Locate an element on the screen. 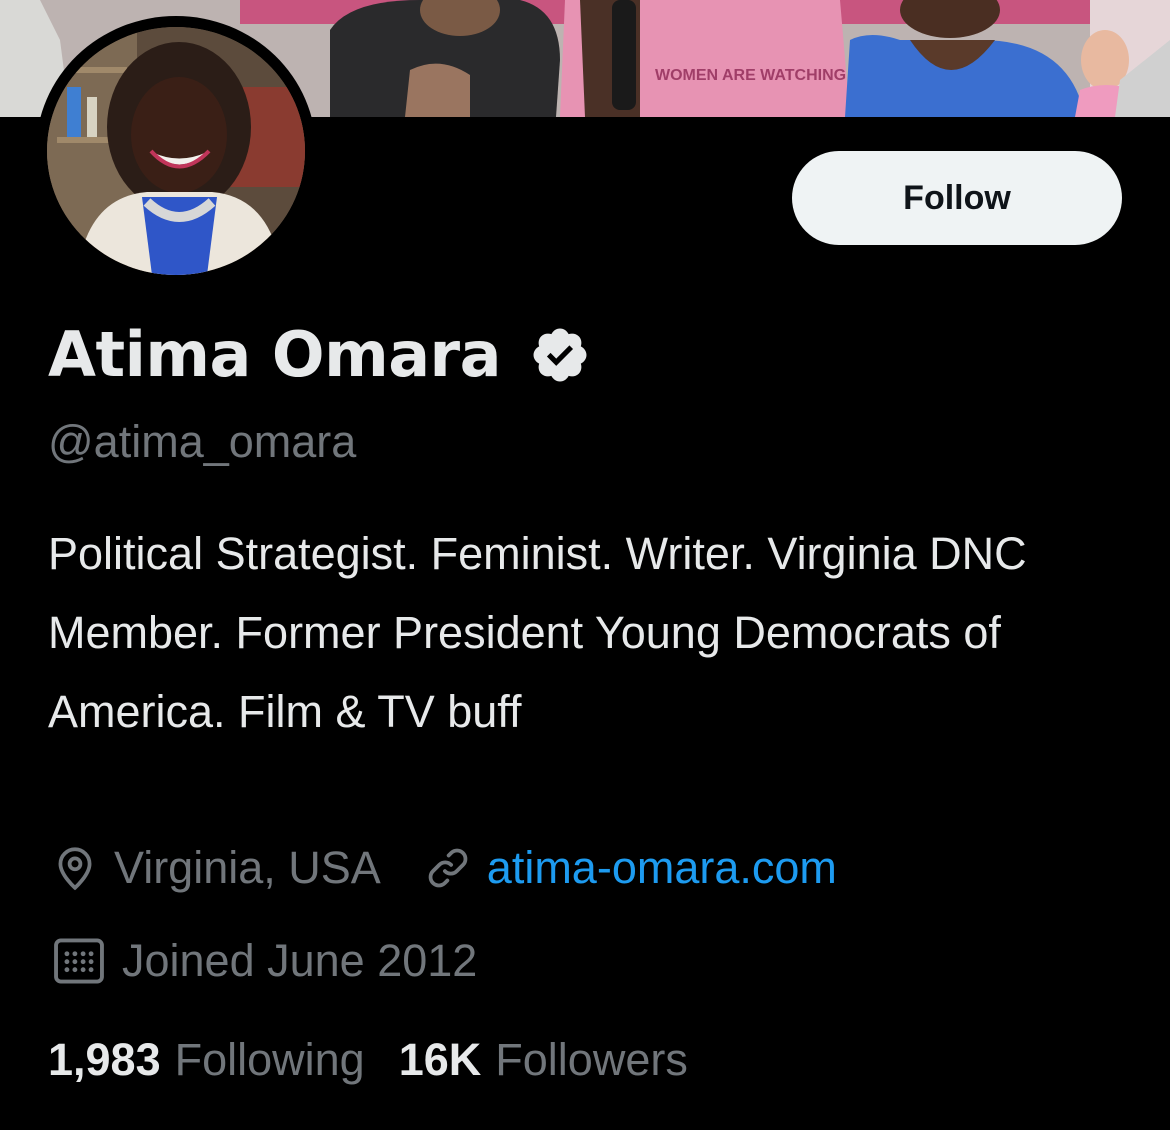  follow-button: Follow is located at coordinates (957, 198).